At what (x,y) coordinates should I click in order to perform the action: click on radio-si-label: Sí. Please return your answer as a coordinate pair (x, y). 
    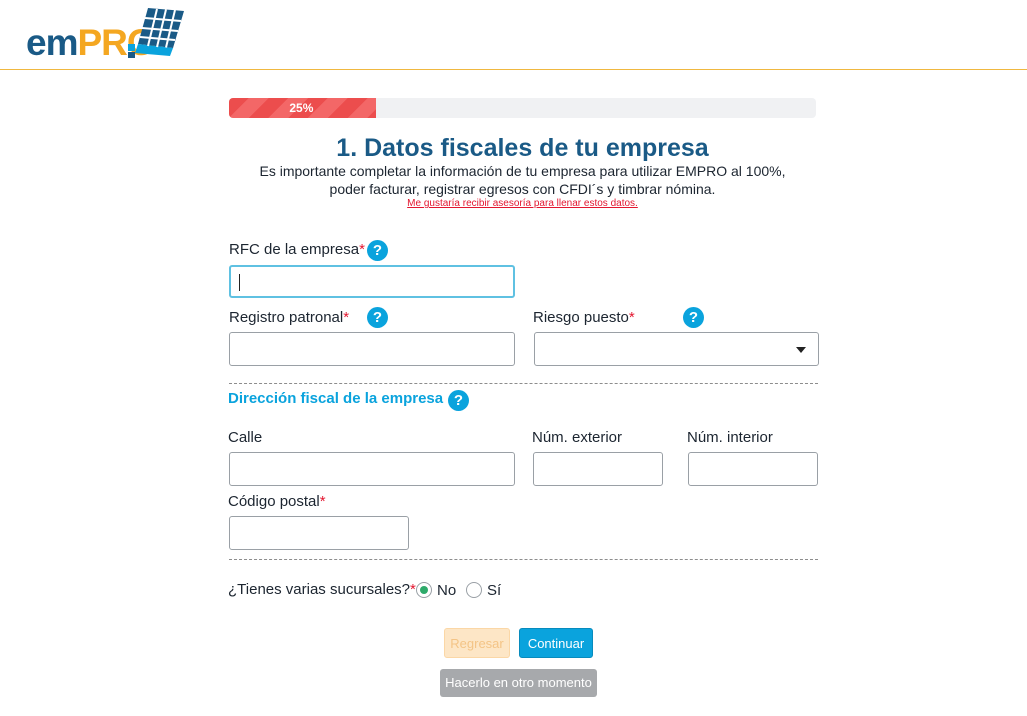
    Looking at the image, I should click on (494, 590).